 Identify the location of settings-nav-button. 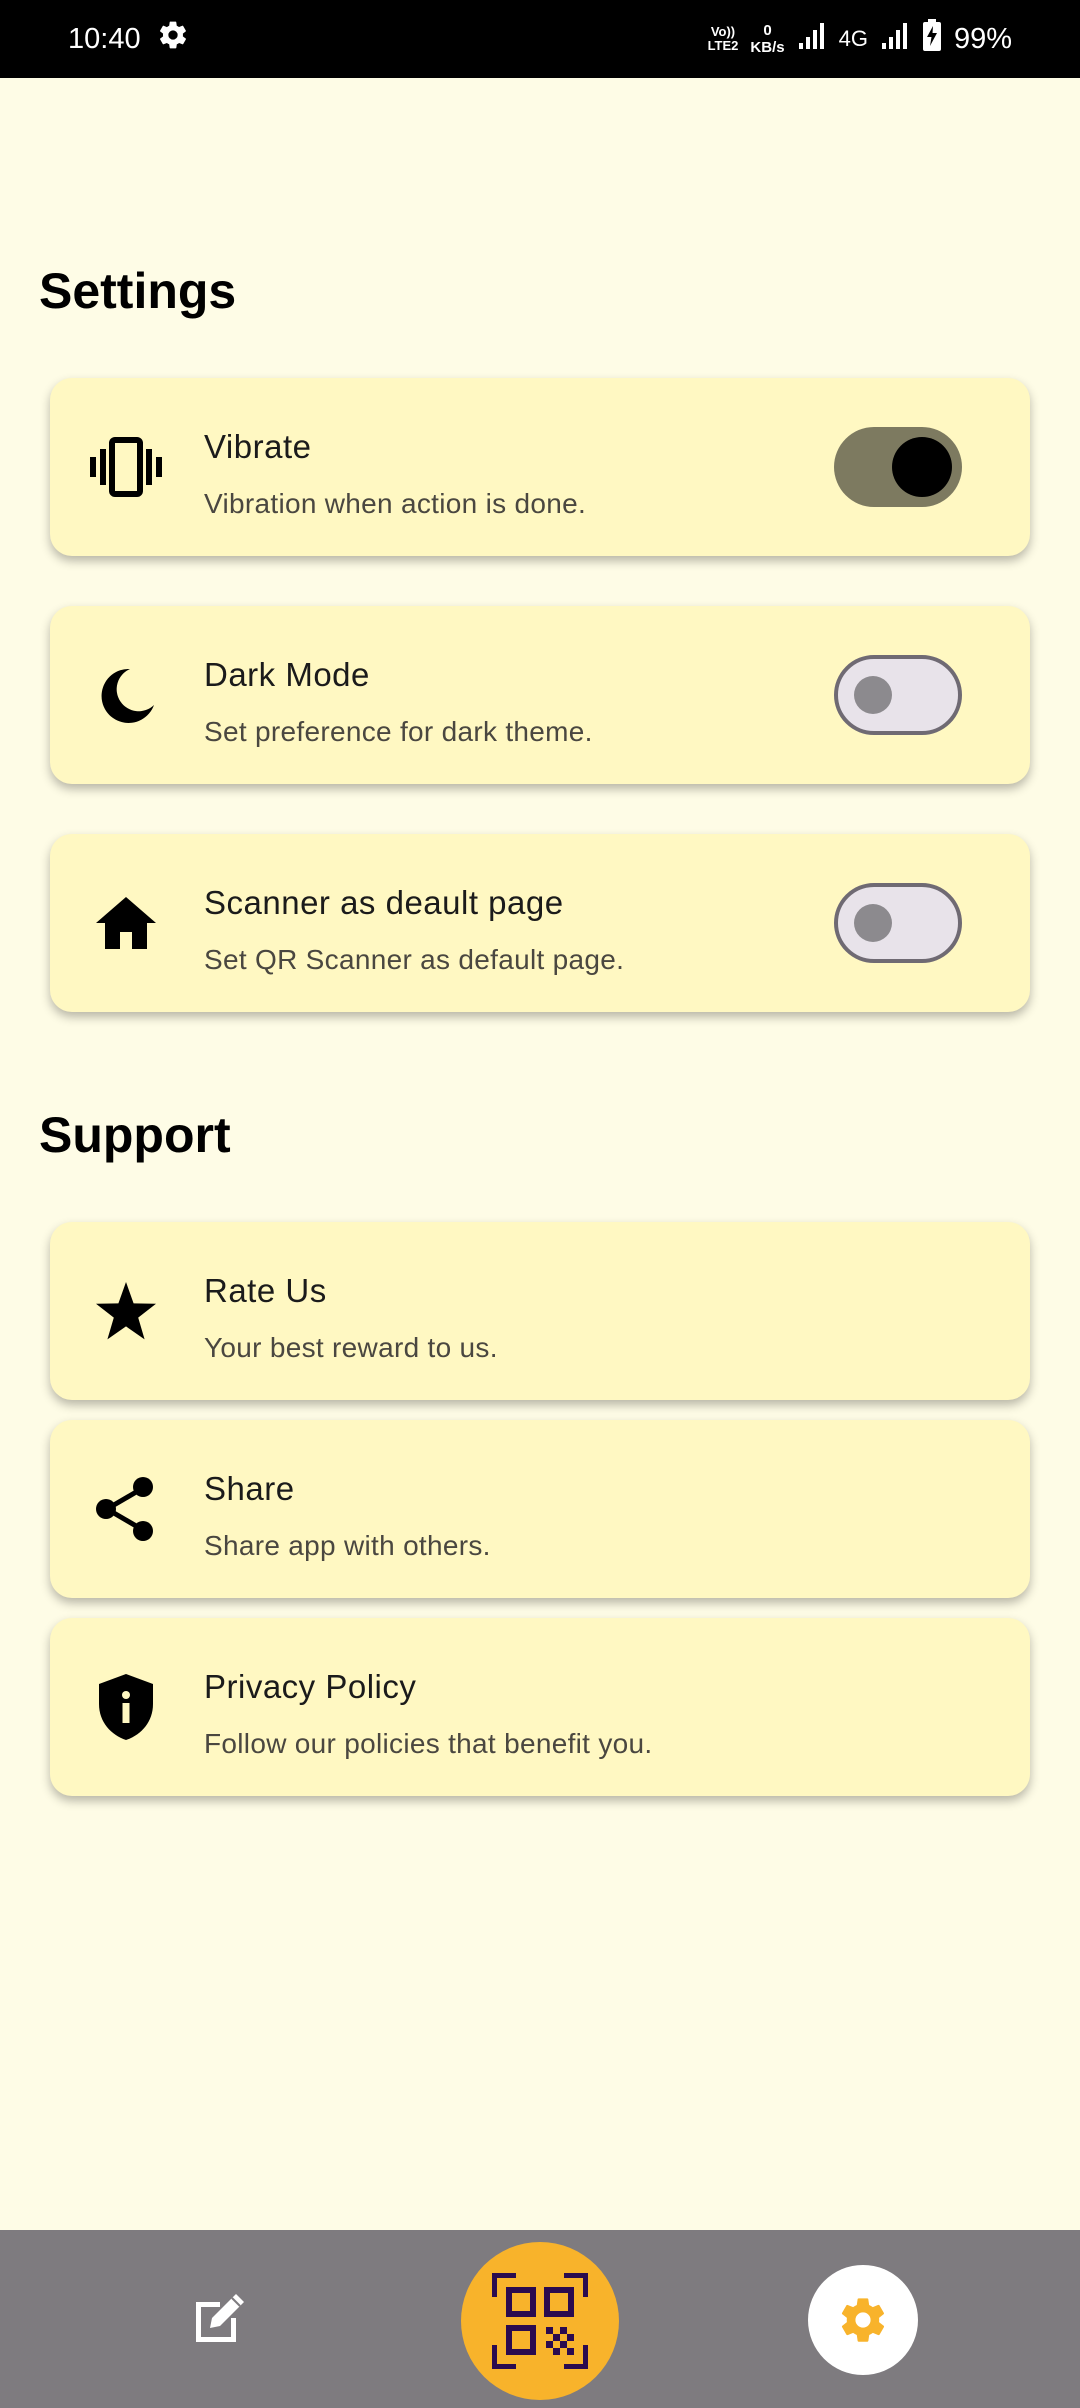
(863, 2320).